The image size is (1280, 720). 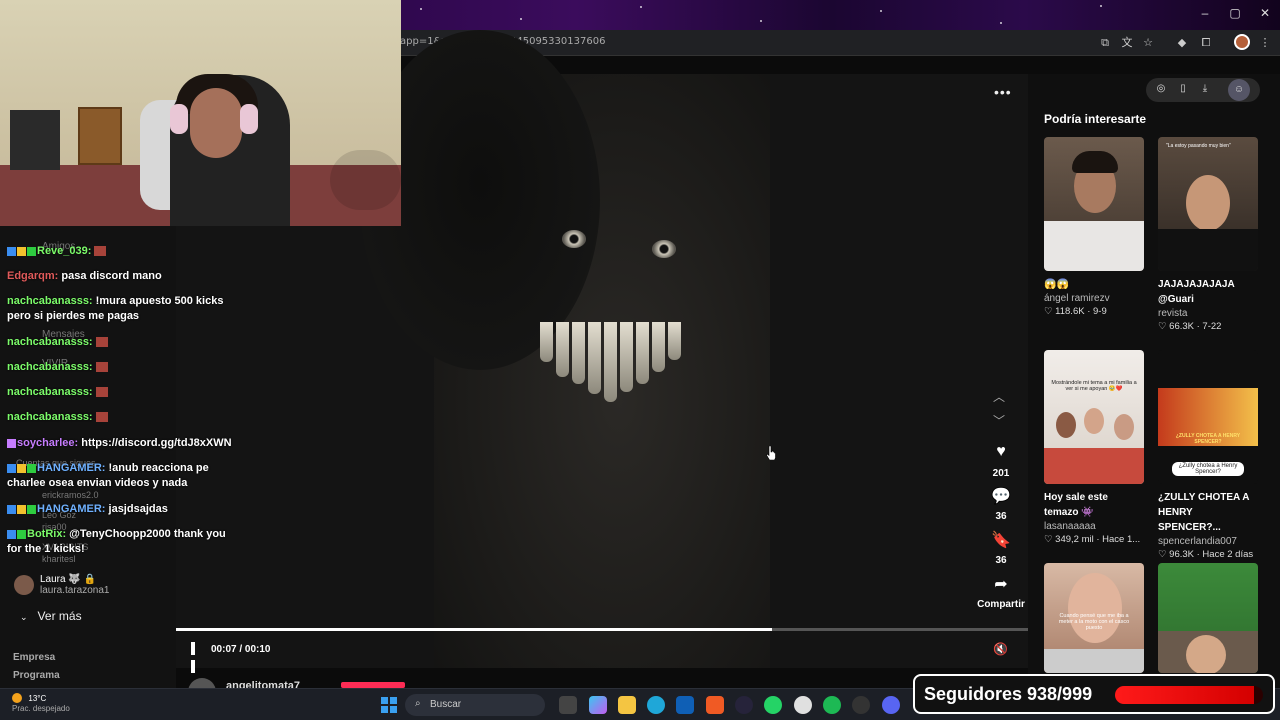 I want to click on bookmark-star-icon: ☆, so click(x=1148, y=43).